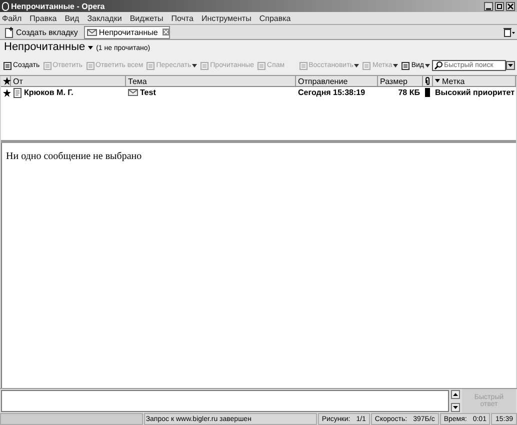 The height and width of the screenshot is (425, 517). What do you see at coordinates (332, 92) in the screenshot?
I see `table-cell: Сегодня 15:38:19` at bounding box center [332, 92].